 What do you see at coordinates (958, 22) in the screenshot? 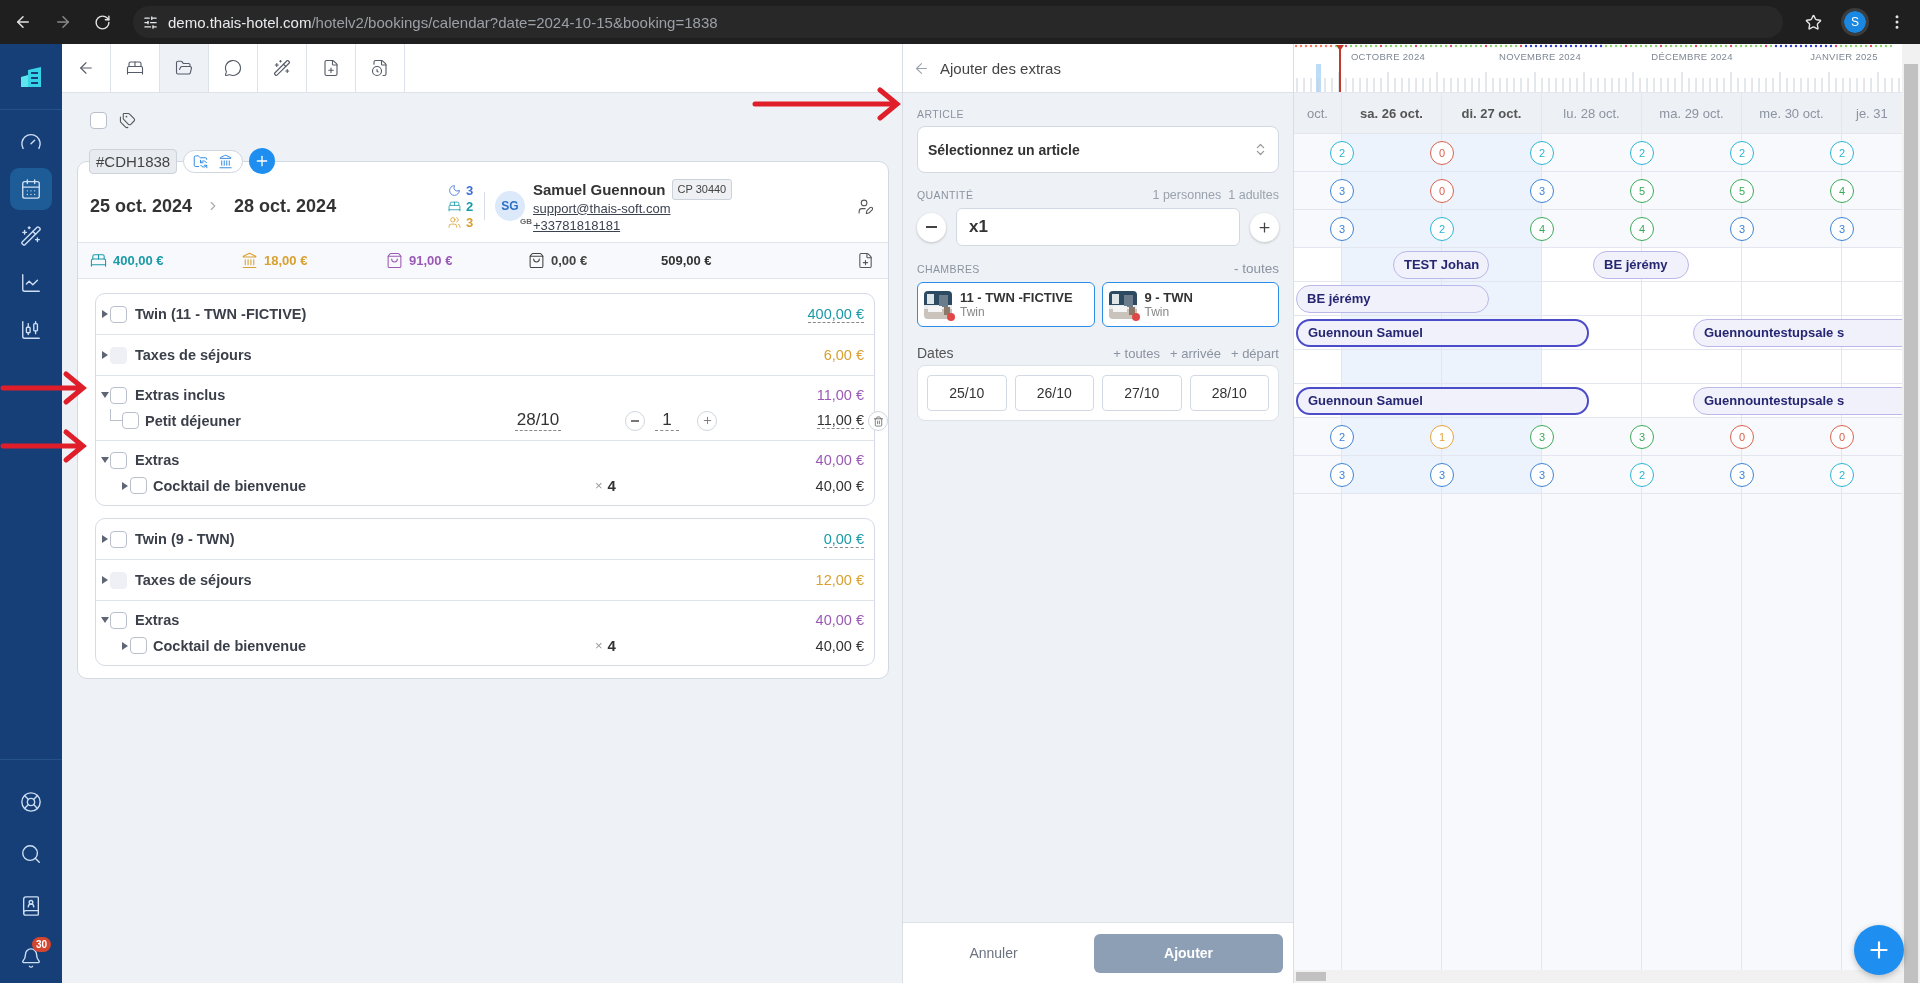
I see `url-field: demo.thais-hotel.com/hotelv2/bookings/calendar?date=2024-10-15&booking=1838` at bounding box center [958, 22].